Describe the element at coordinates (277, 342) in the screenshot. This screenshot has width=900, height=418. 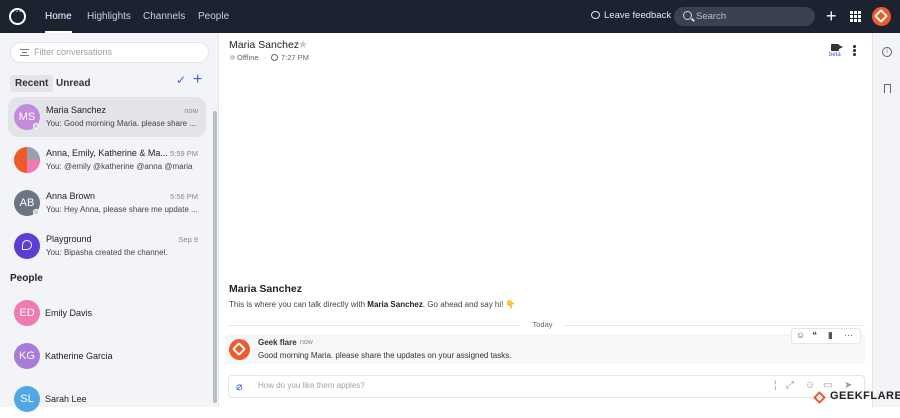
I see `message-author: Geek flare` at that location.